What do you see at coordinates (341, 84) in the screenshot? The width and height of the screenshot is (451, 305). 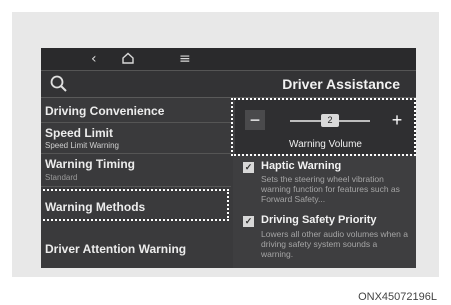 I see `page-title: Driver Assistance` at bounding box center [341, 84].